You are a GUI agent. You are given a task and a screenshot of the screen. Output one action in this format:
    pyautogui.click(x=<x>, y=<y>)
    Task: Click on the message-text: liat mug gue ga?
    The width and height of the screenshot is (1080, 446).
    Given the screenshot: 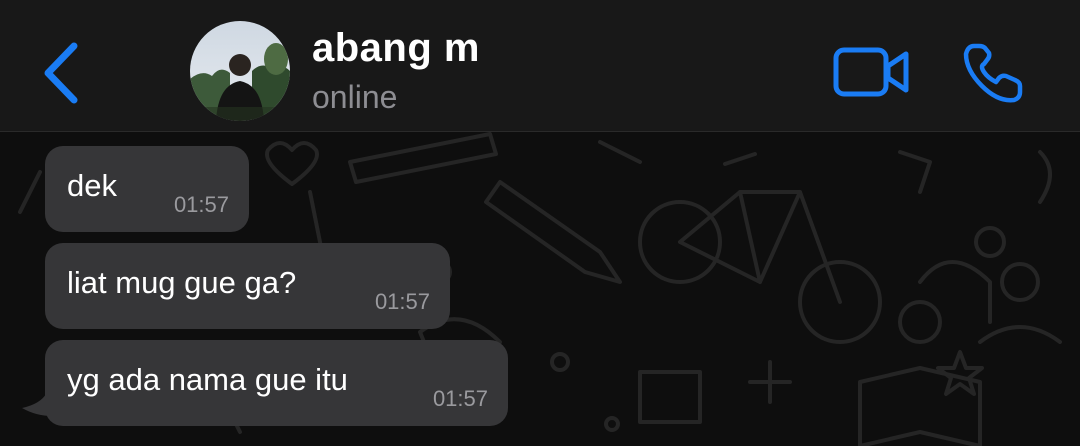 What is the action you would take?
    pyautogui.click(x=182, y=282)
    